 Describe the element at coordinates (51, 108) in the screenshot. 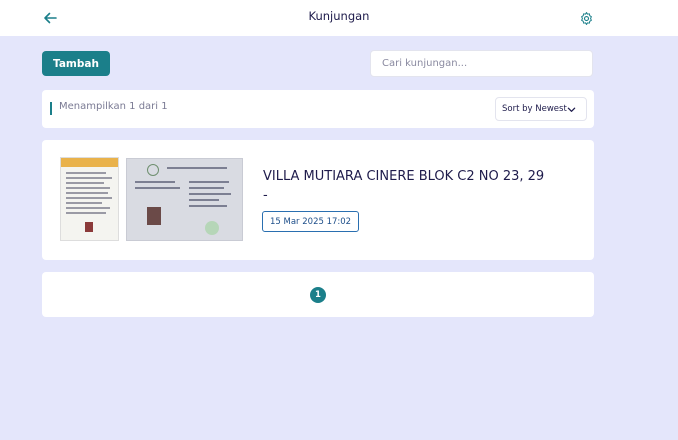

I see `accent-marker` at that location.